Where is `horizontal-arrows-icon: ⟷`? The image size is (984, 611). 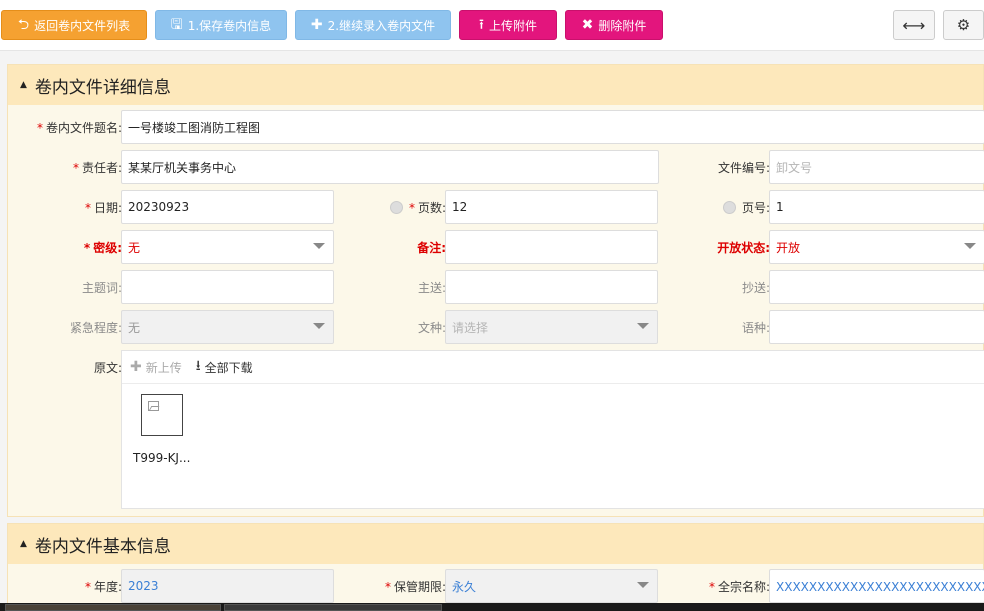 horizontal-arrows-icon: ⟷ is located at coordinates (914, 25).